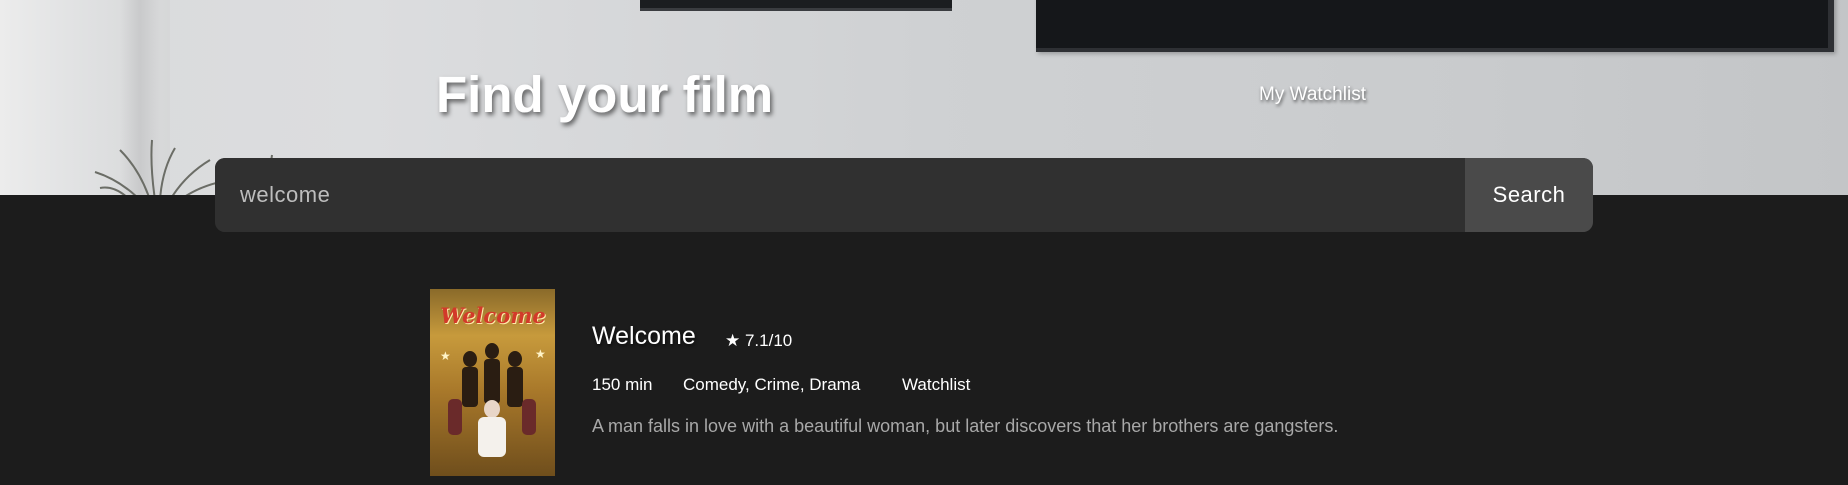  Describe the element at coordinates (644, 336) in the screenshot. I see `movie-title: Welcome` at that location.